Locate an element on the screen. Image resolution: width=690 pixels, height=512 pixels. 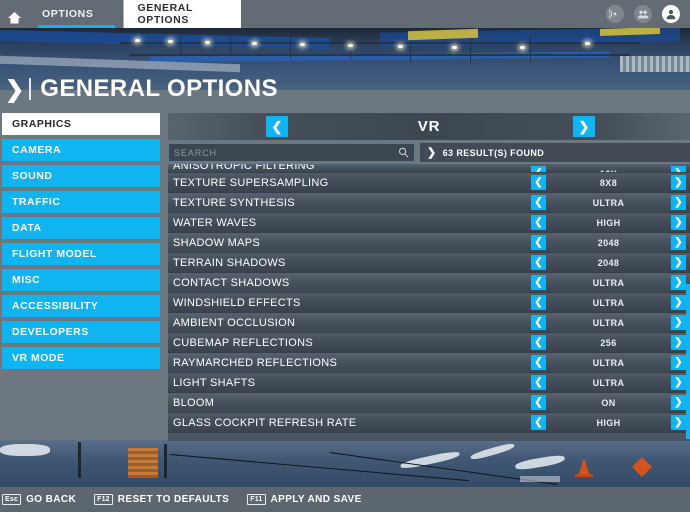
previous-category-button: ❮ is located at coordinates (277, 126).